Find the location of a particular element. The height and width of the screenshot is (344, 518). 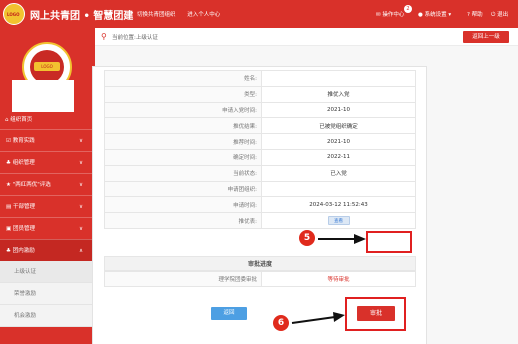

arrow-head-step6 is located at coordinates (339, 317).